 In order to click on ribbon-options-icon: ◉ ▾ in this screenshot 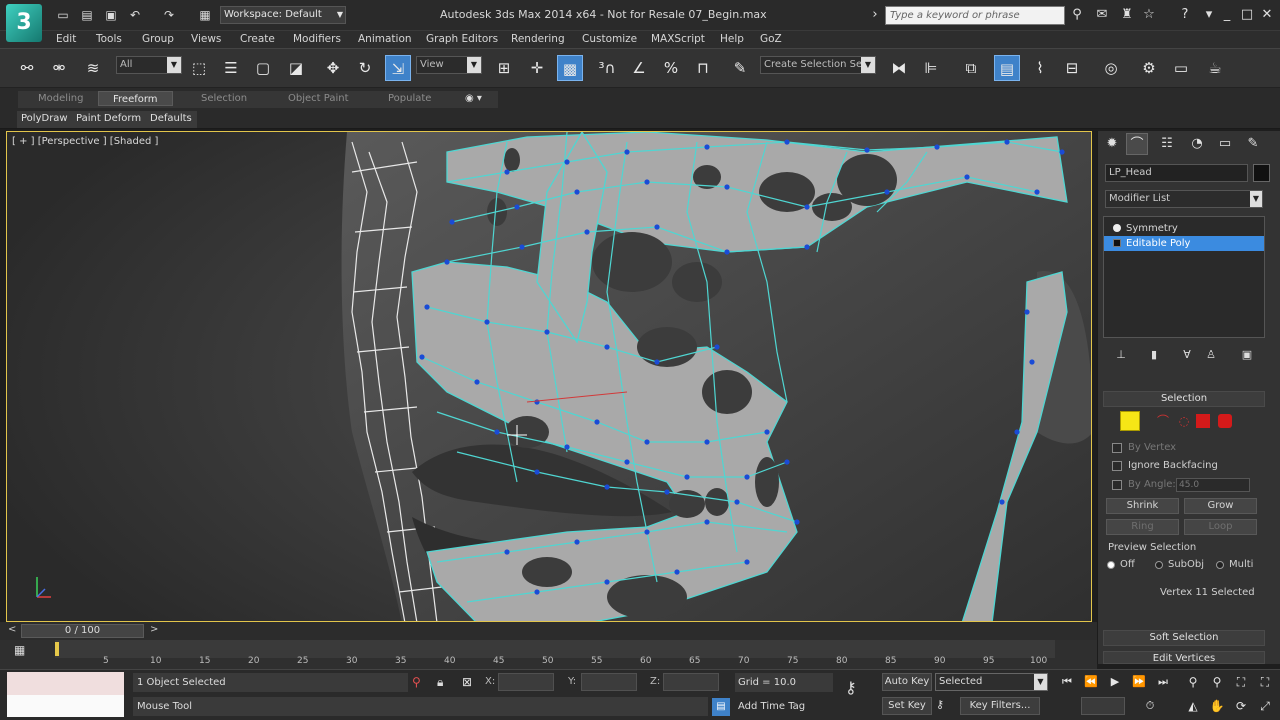, I will do `click(473, 98)`.